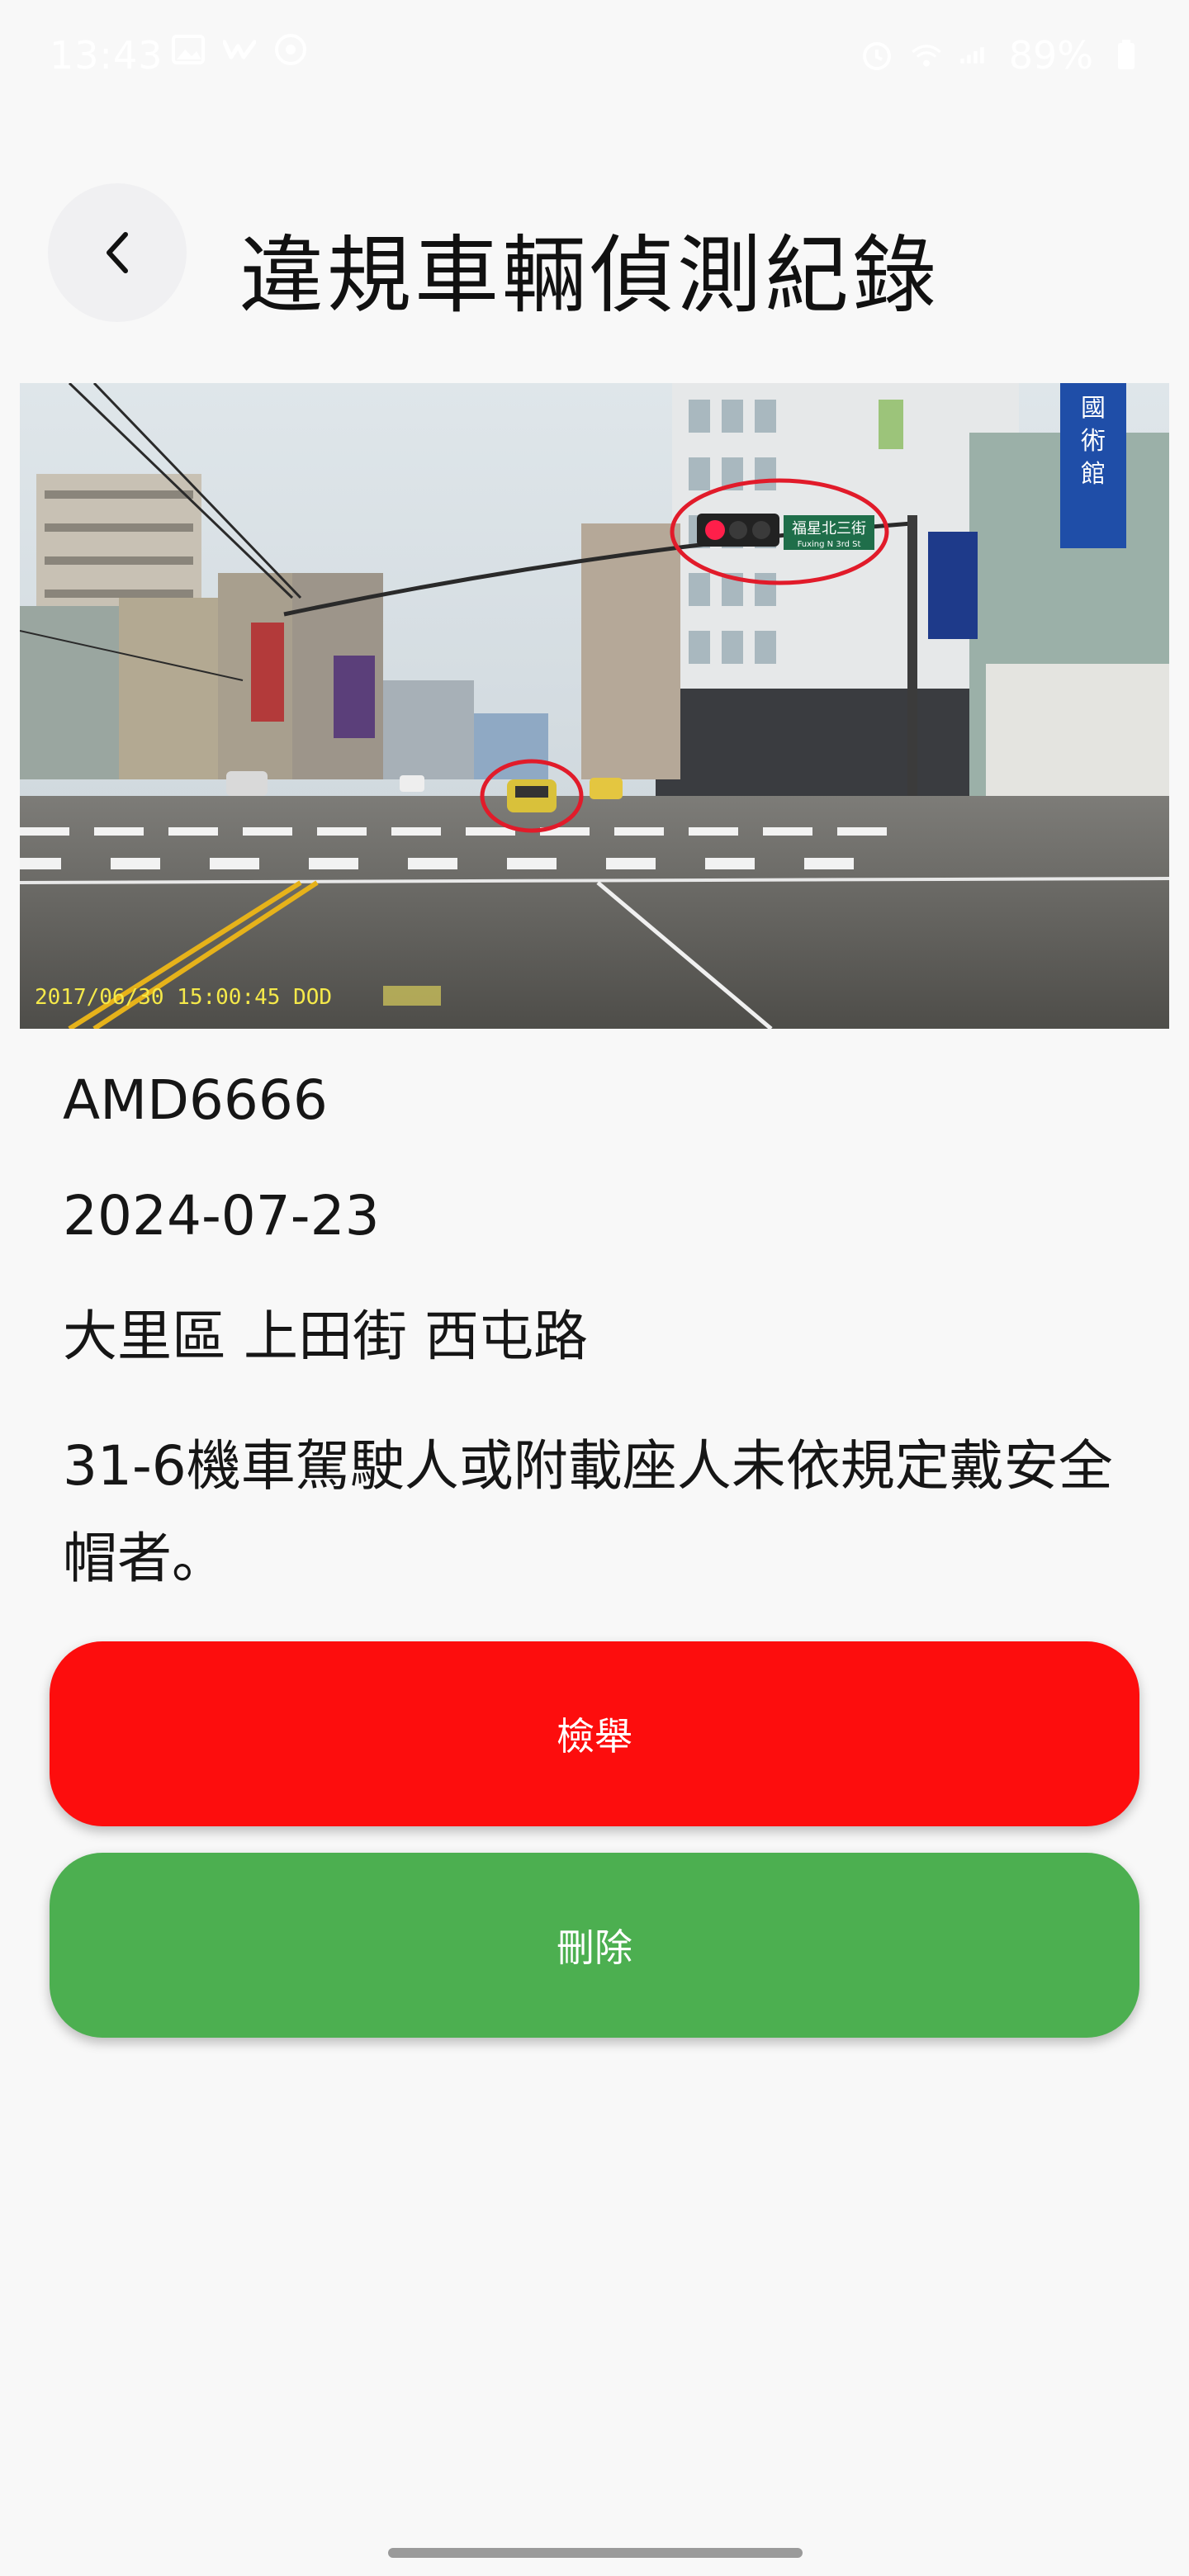 The image size is (1189, 2576). I want to click on message-icon, so click(290, 49).